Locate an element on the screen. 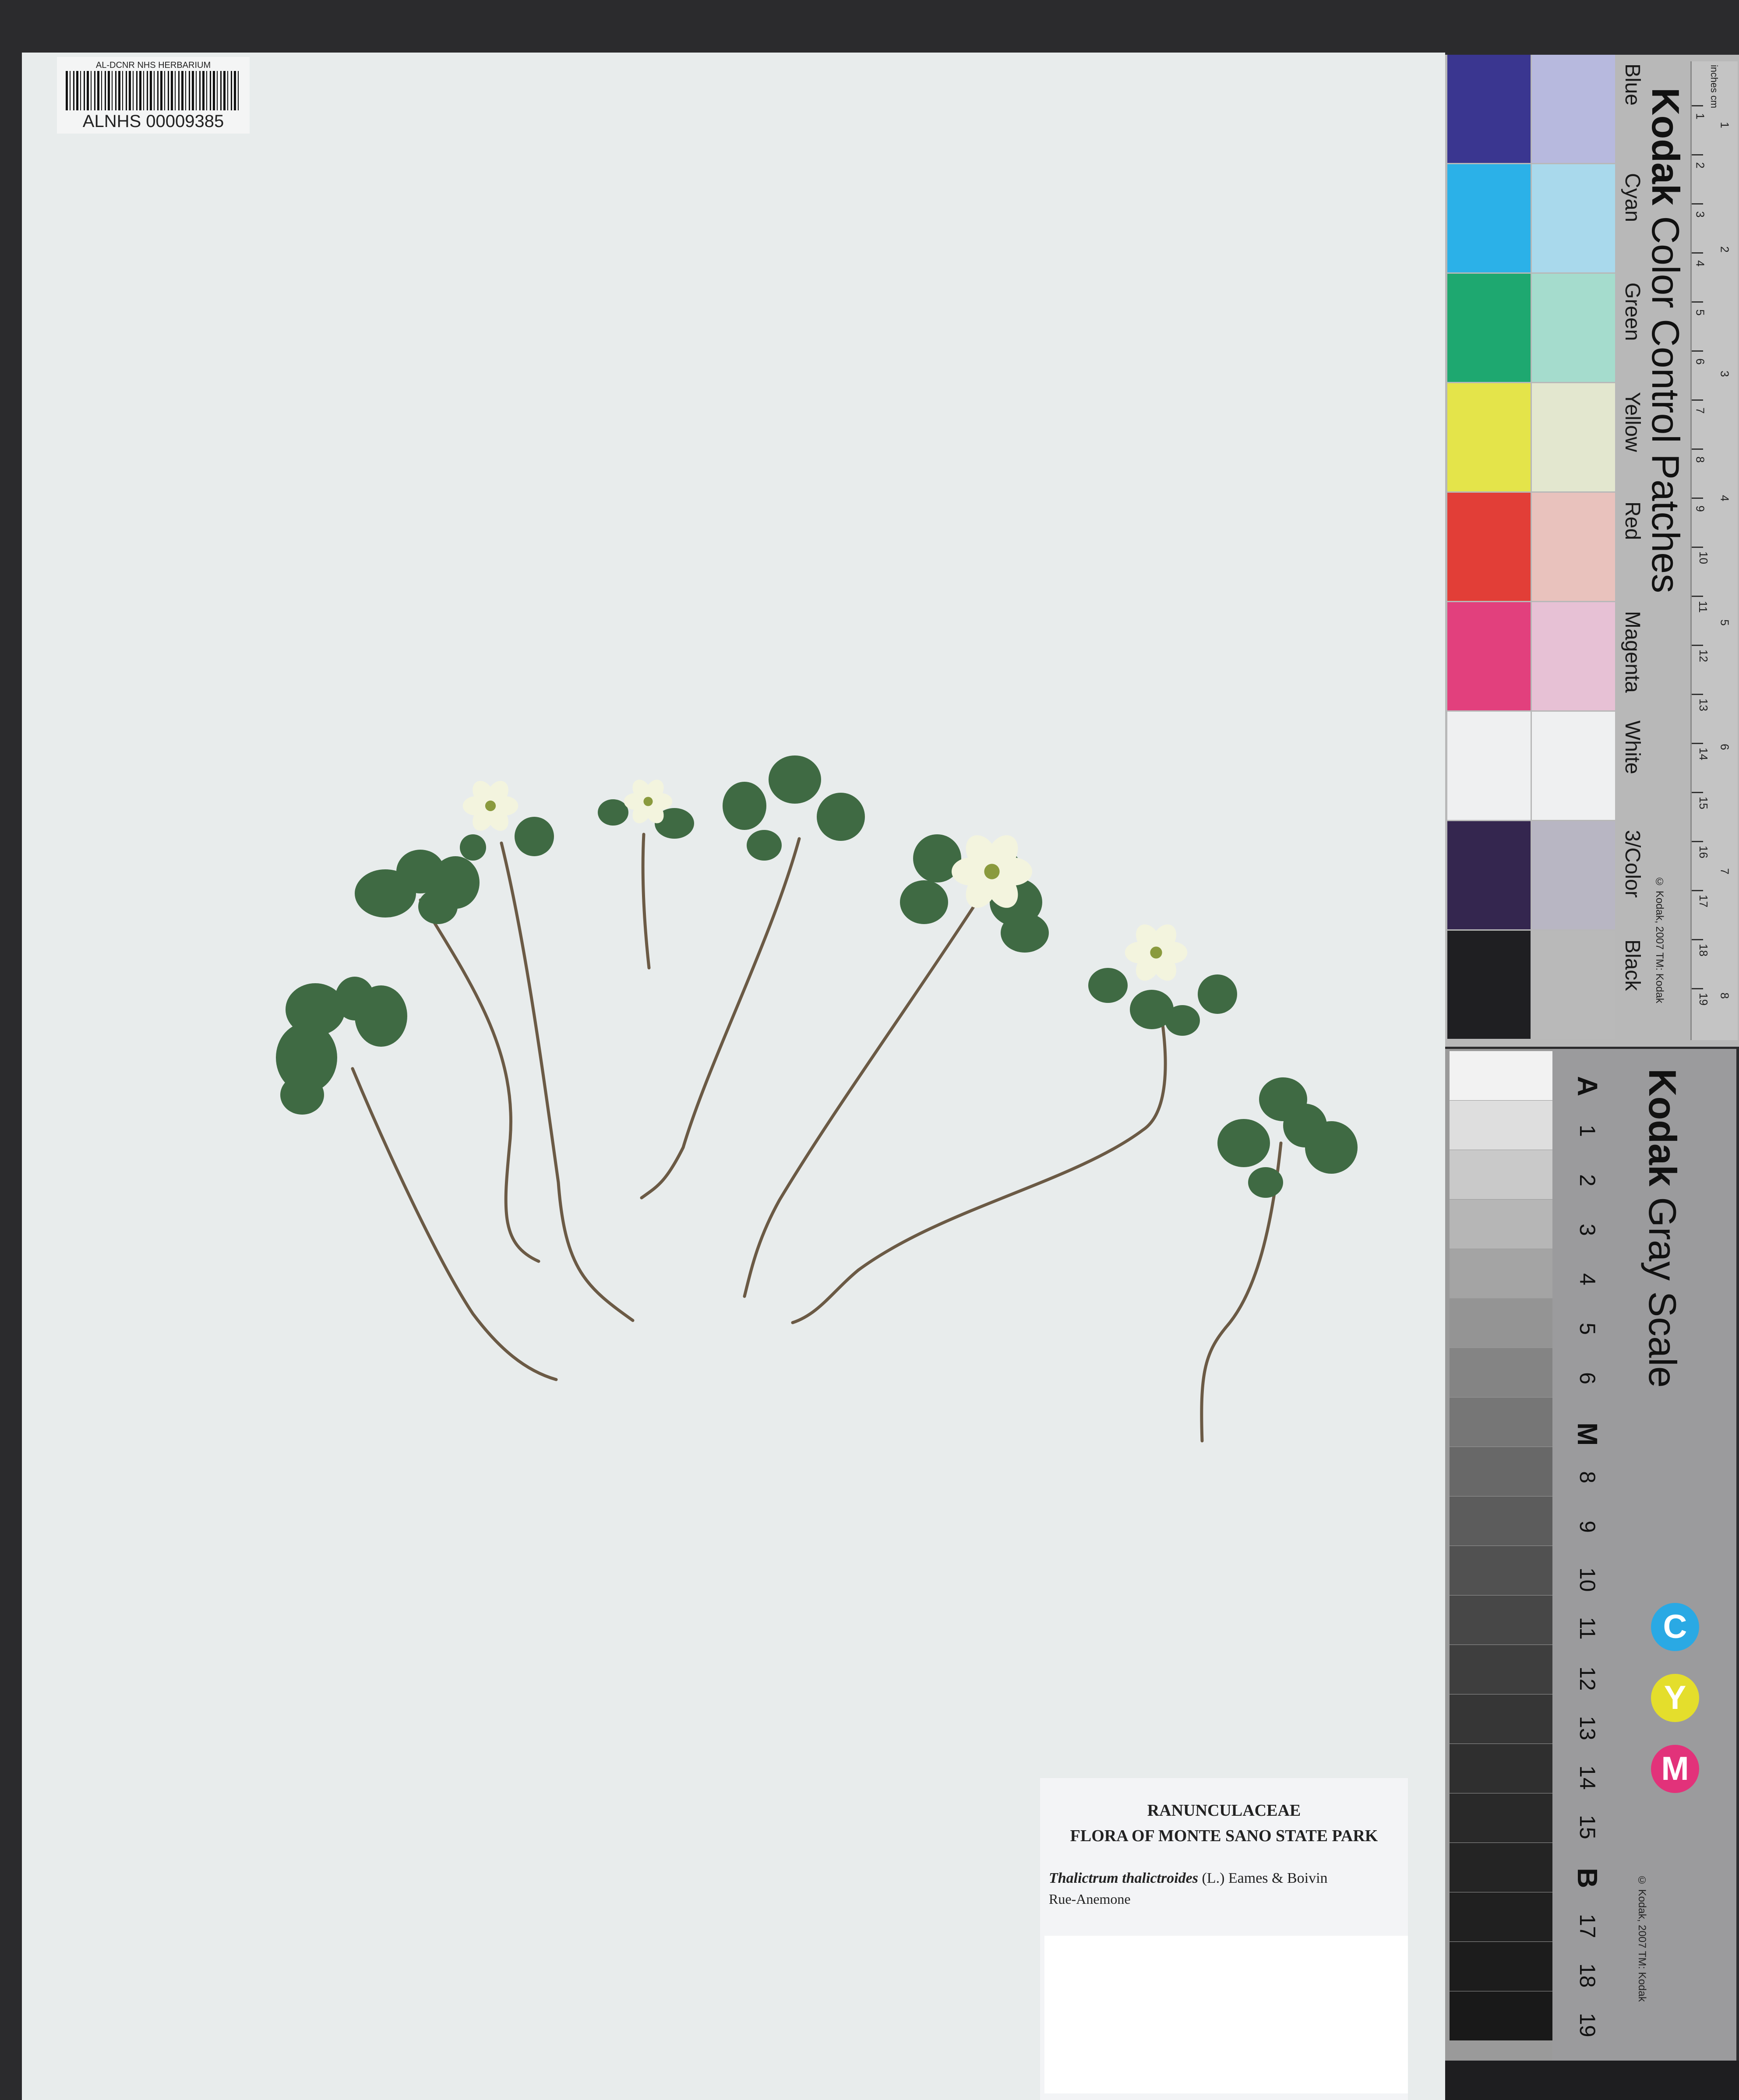 This screenshot has height=2100, width=1739. ruler-cm-label: 8 is located at coordinates (1700, 459).